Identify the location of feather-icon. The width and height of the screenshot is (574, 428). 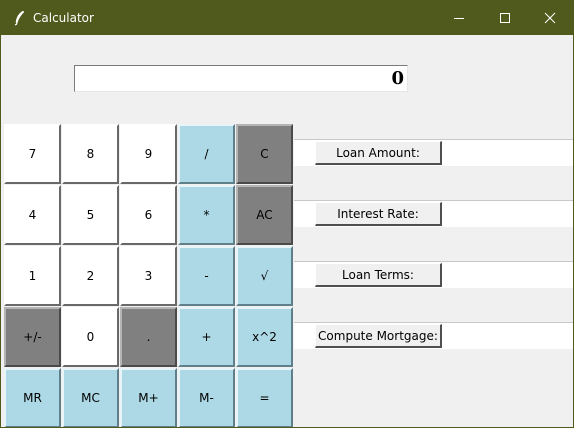
(20, 18).